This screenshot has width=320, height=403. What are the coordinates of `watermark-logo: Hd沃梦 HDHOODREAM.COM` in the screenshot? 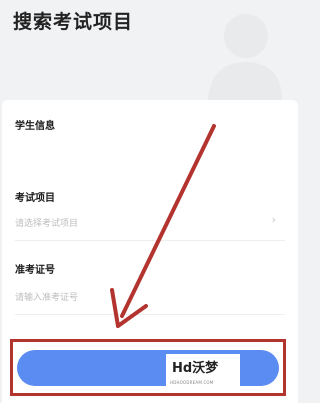 It's located at (203, 372).